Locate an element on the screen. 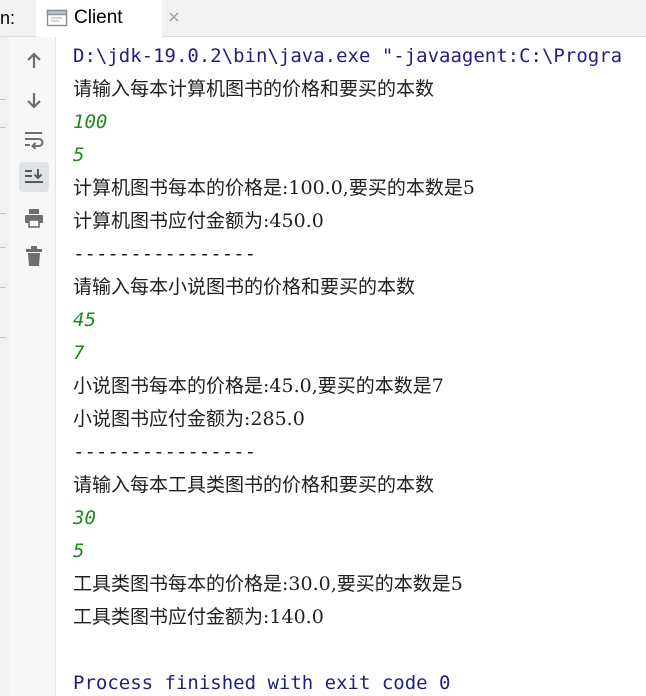 Image resolution: width=646 pixels, height=696 pixels. console-toolbar is located at coordinates (33, 366).